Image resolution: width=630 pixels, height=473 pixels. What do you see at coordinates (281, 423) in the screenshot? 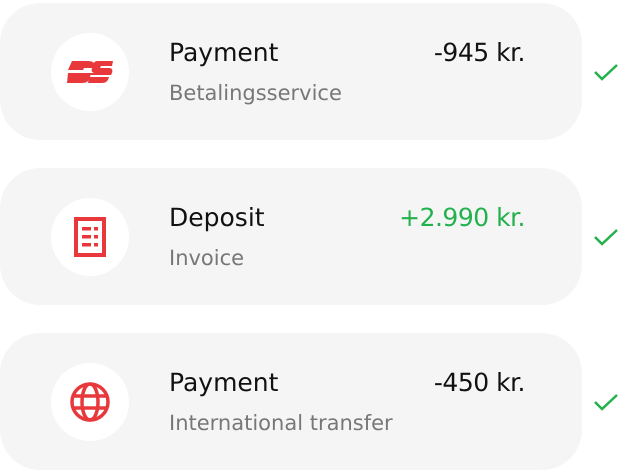
I see `transaction-description: International transfer` at bounding box center [281, 423].